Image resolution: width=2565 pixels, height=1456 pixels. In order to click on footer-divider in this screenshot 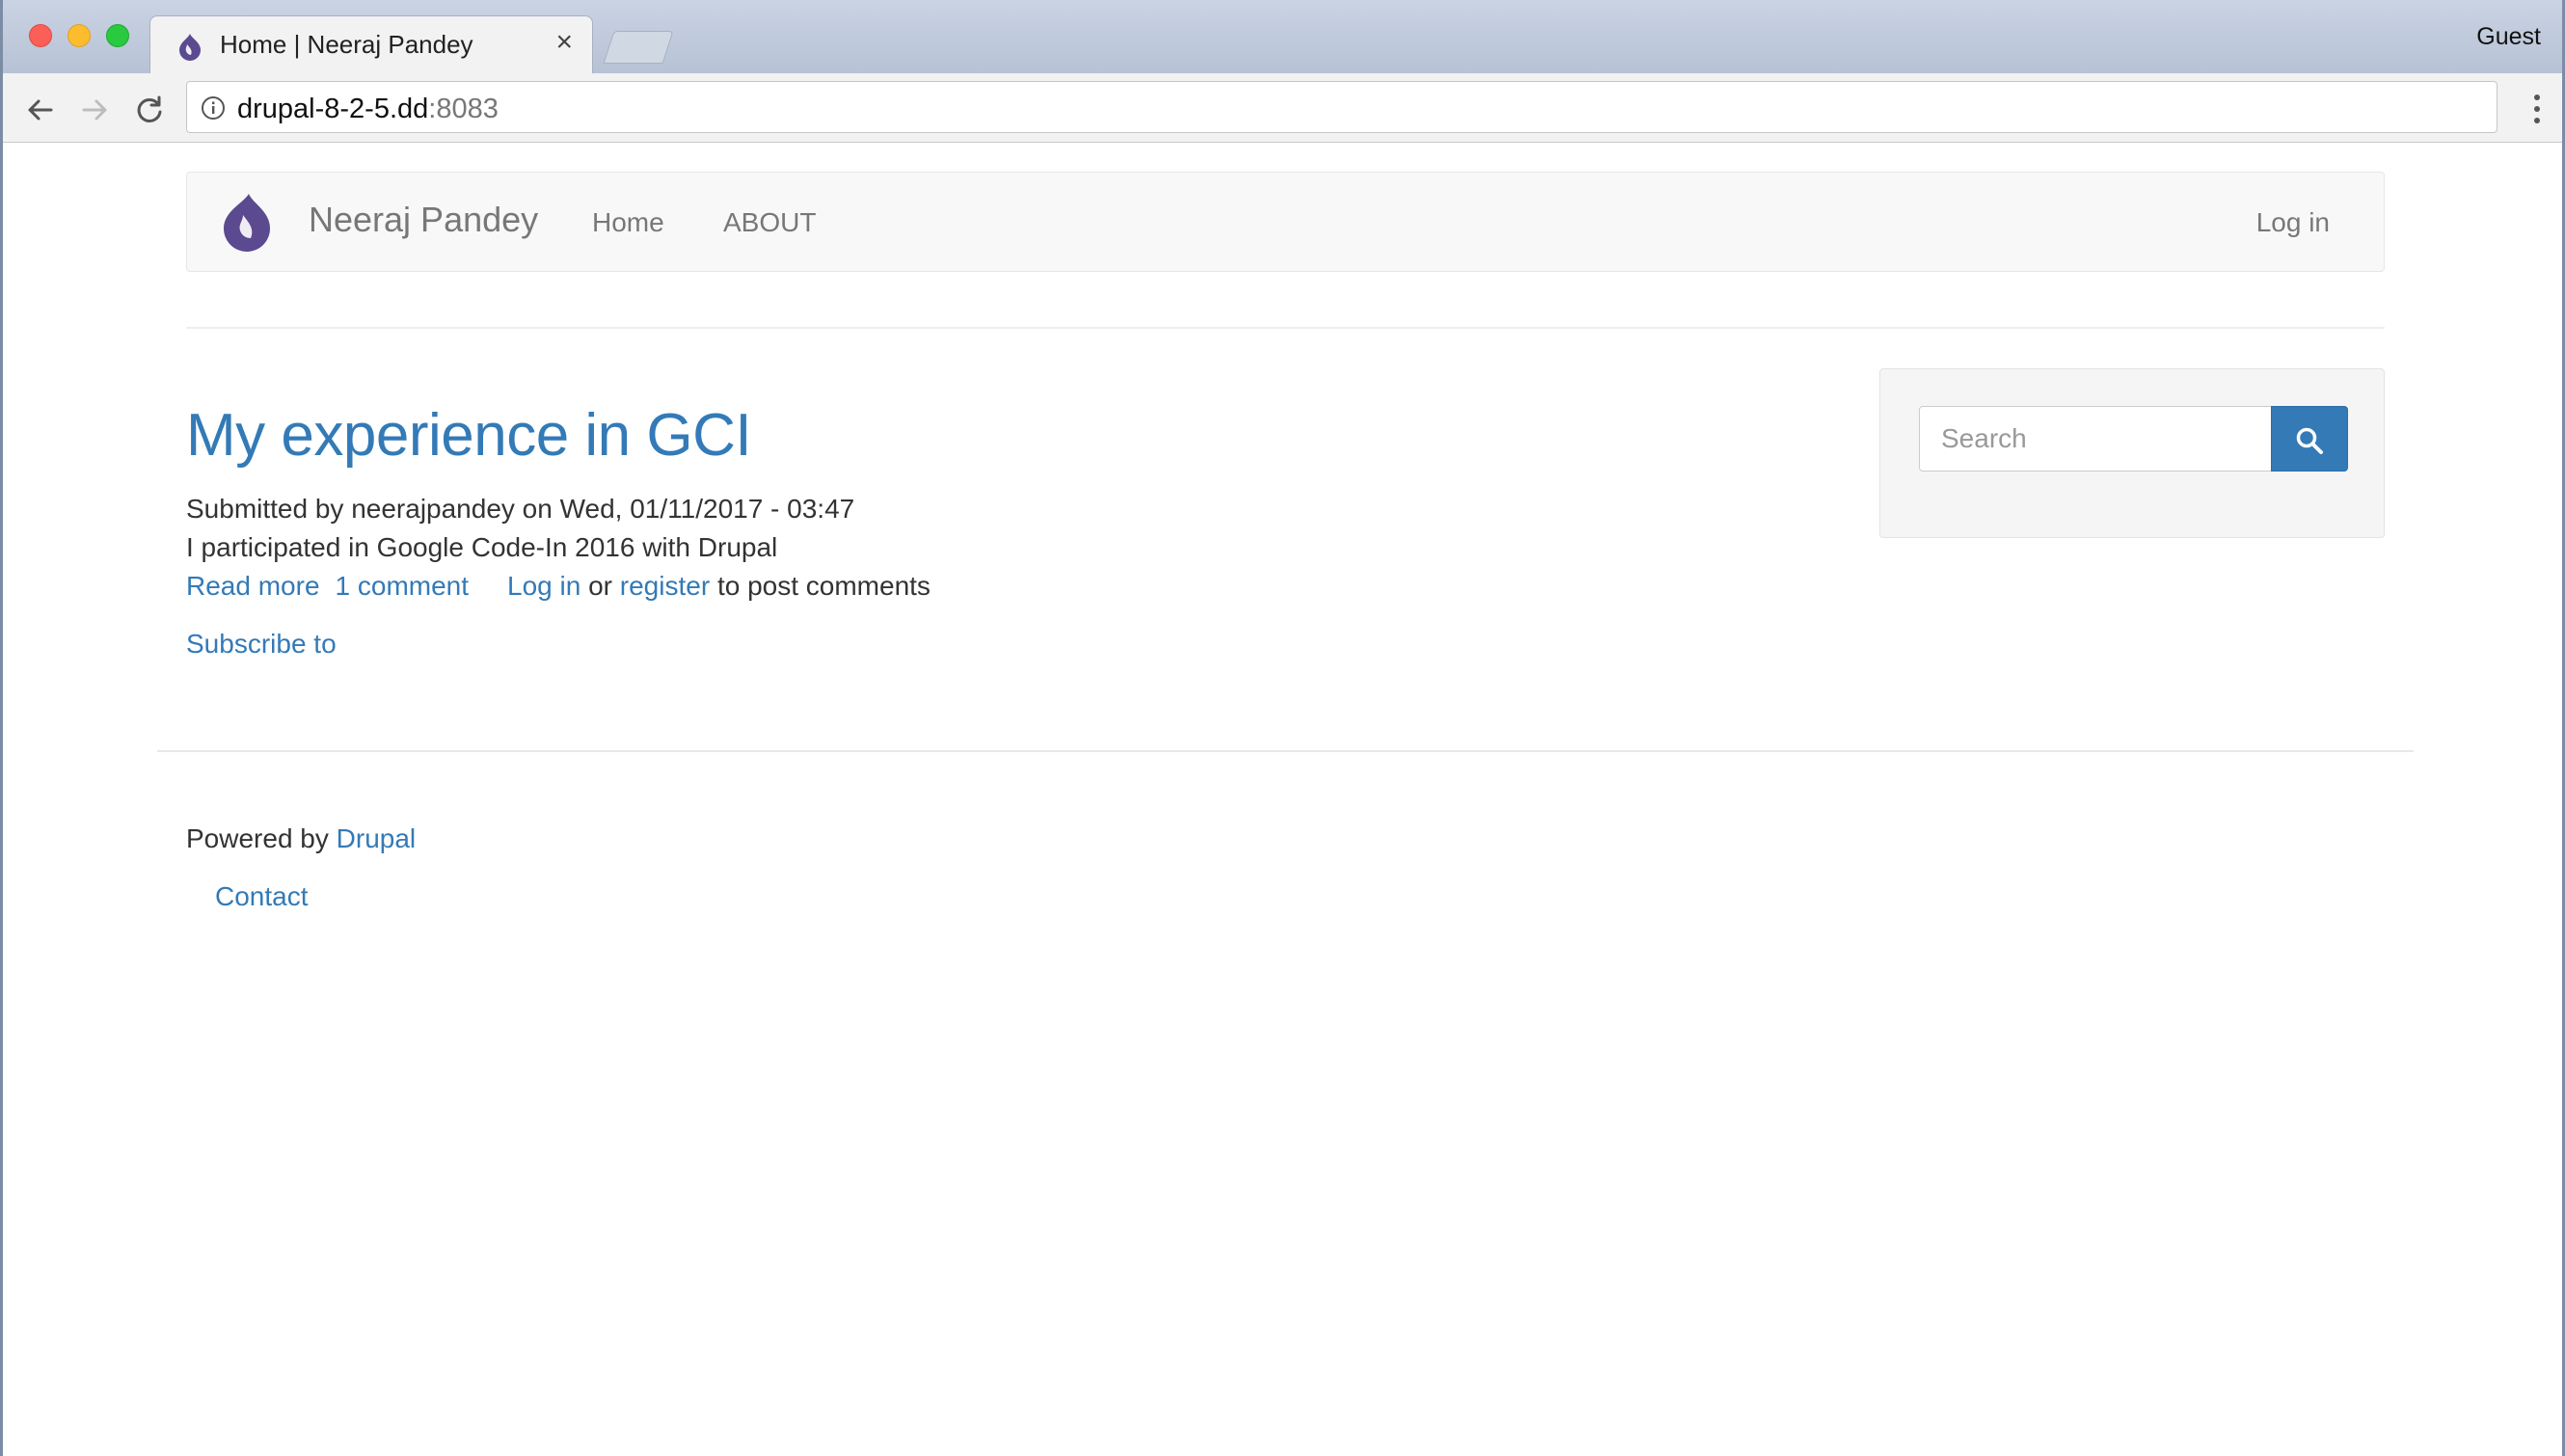, I will do `click(1285, 751)`.